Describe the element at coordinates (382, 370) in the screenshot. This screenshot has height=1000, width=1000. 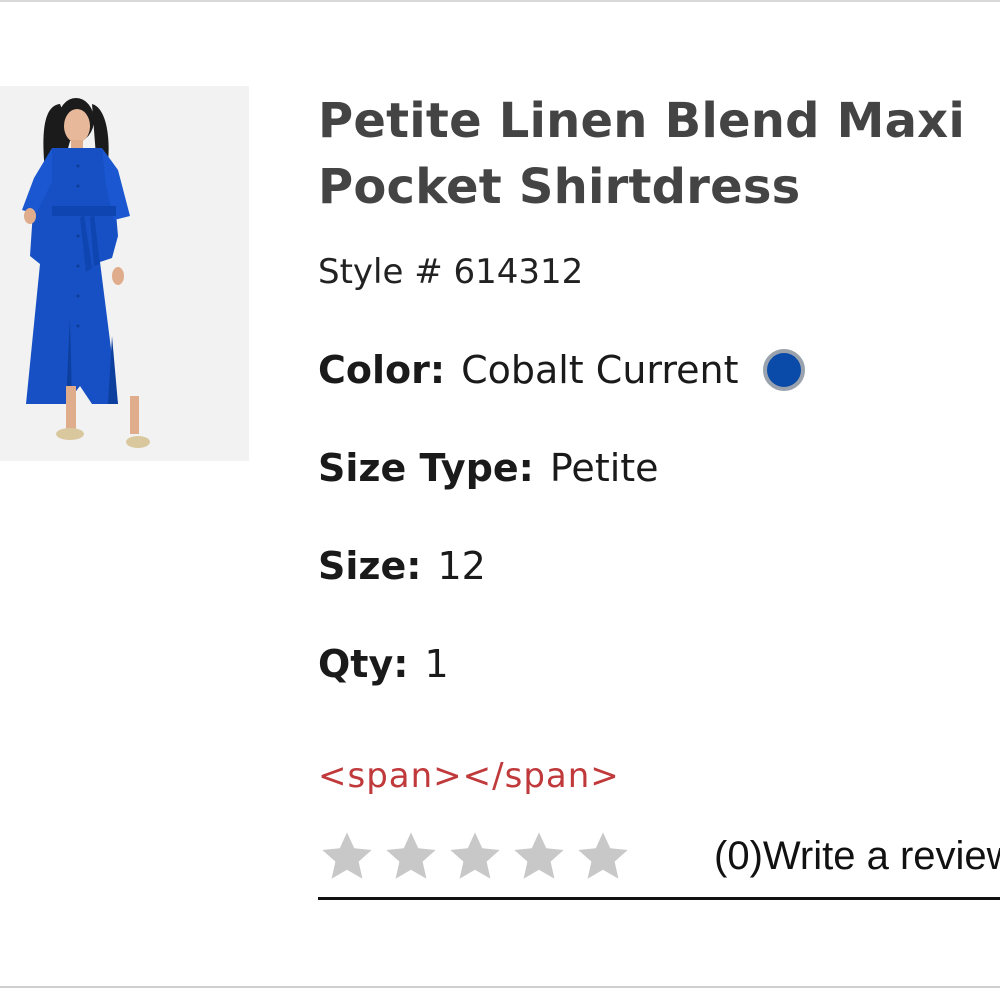
I see `color-label: Color:` at that location.